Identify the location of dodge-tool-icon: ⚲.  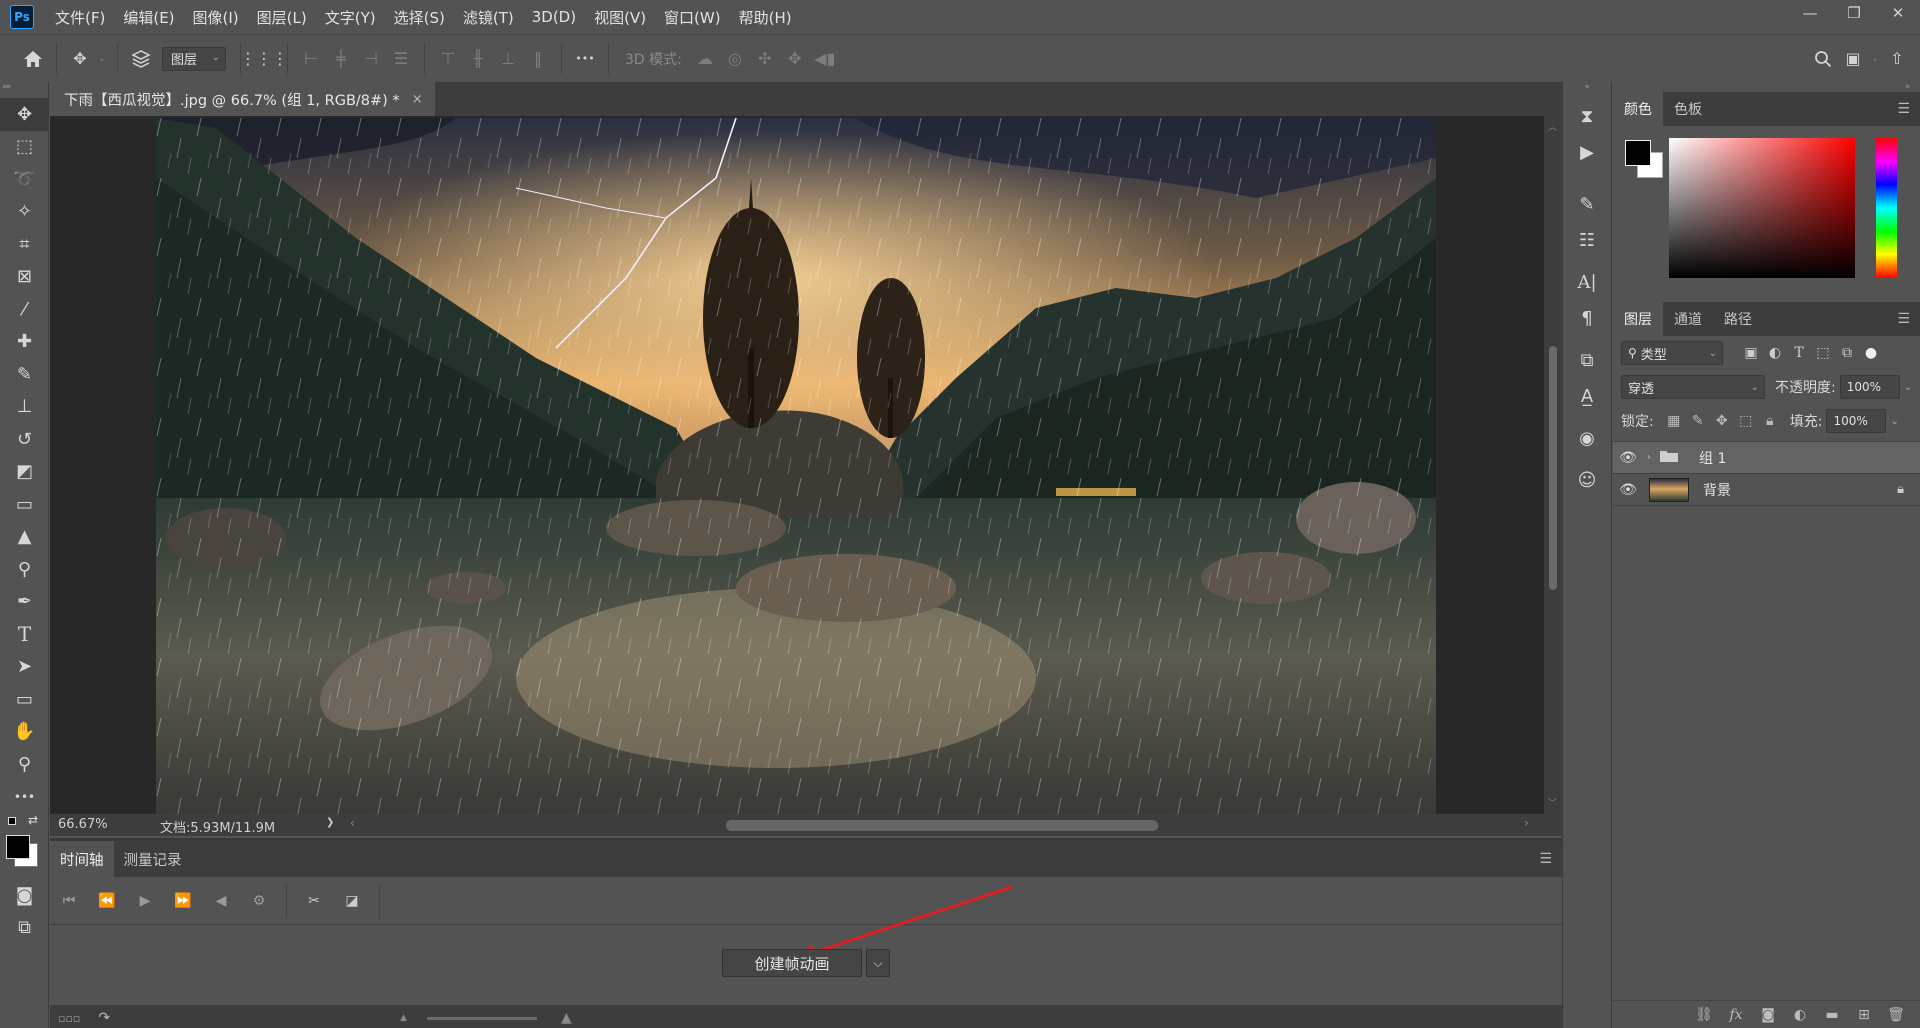
(24, 569).